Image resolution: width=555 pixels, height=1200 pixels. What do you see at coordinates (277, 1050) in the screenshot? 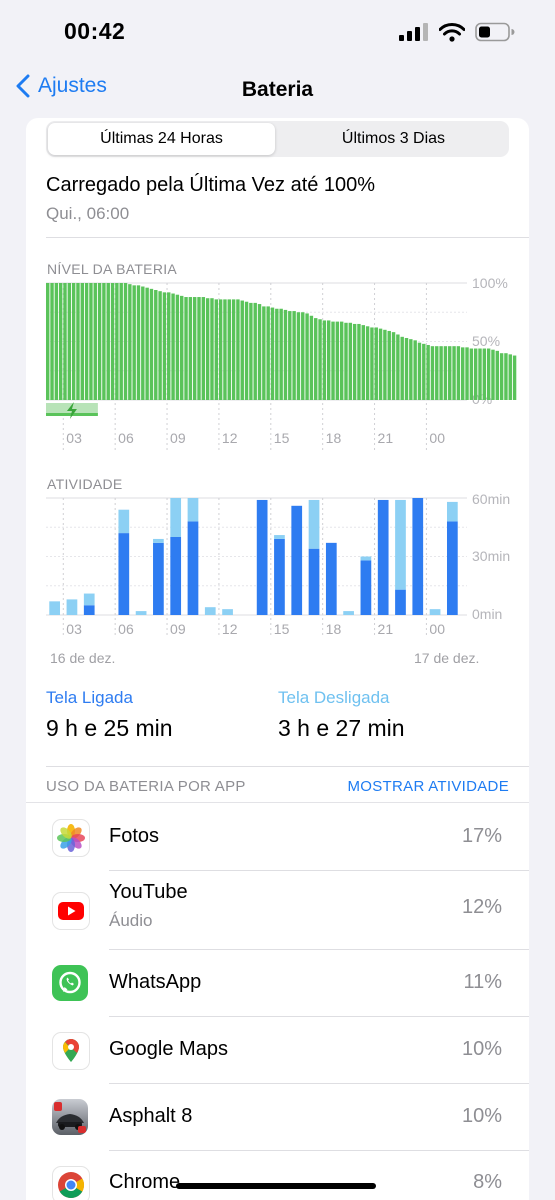
I see `app-row-google-maps: Google Maps 10%` at bounding box center [277, 1050].